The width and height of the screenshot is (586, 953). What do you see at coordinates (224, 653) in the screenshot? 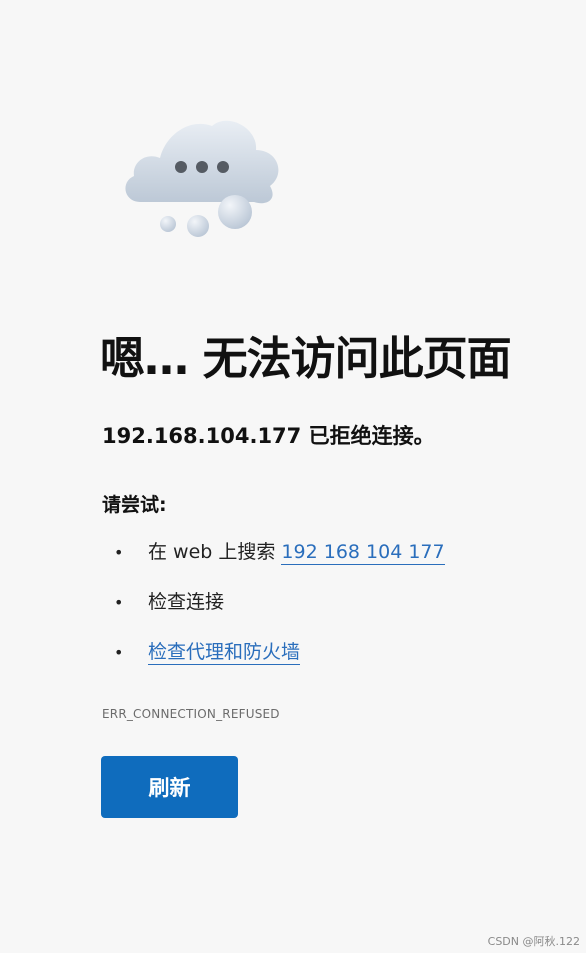
I see `check-proxy-firewall-link: 检查代理和防火墙` at bounding box center [224, 653].